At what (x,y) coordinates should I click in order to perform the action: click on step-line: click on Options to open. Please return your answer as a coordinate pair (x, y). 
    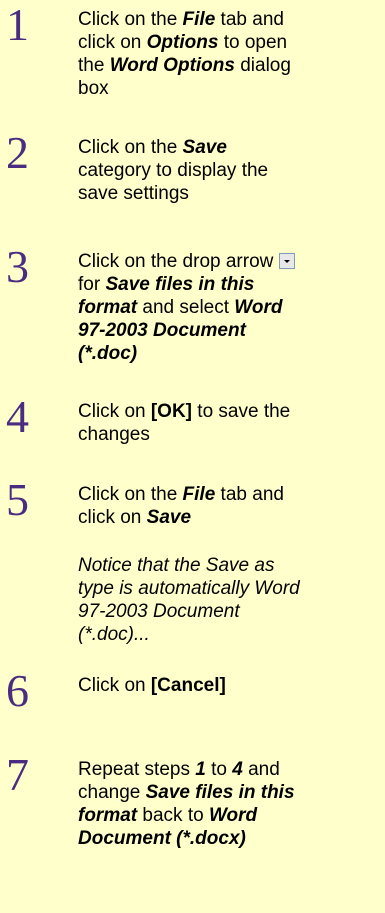
    Looking at the image, I should click on (183, 42).